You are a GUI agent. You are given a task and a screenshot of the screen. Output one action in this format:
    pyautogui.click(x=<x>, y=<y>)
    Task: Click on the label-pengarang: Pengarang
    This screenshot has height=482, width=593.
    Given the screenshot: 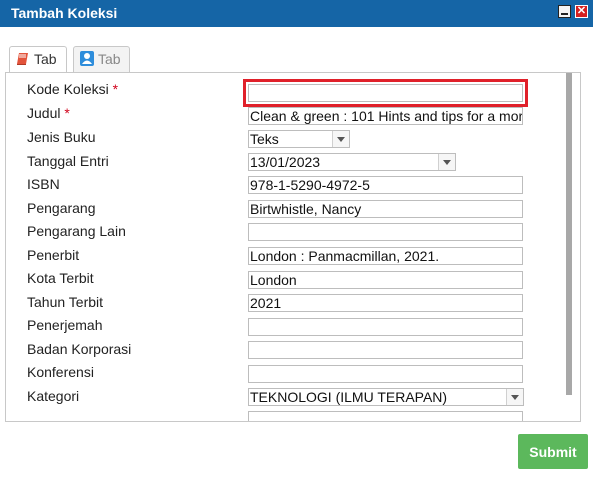 What is the action you would take?
    pyautogui.click(x=61, y=208)
    